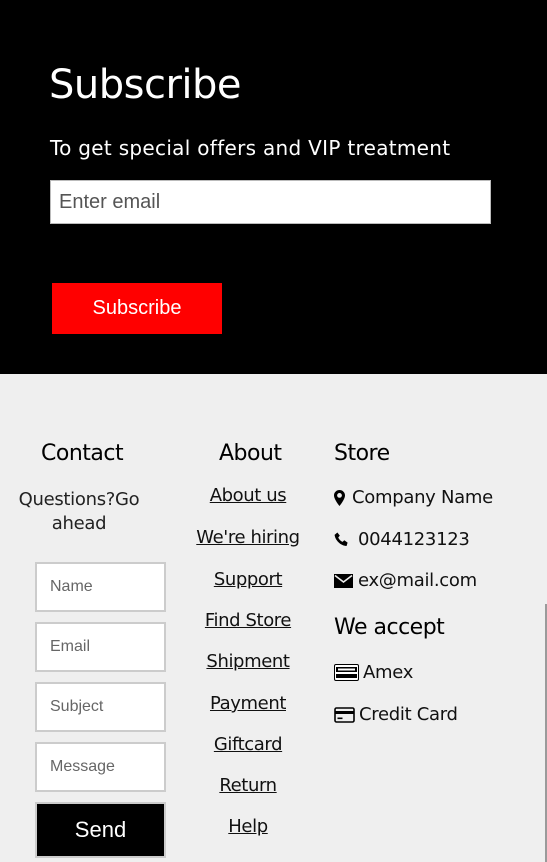 This screenshot has width=547, height=862. What do you see at coordinates (82, 453) in the screenshot?
I see `contact-heading: Contact` at bounding box center [82, 453].